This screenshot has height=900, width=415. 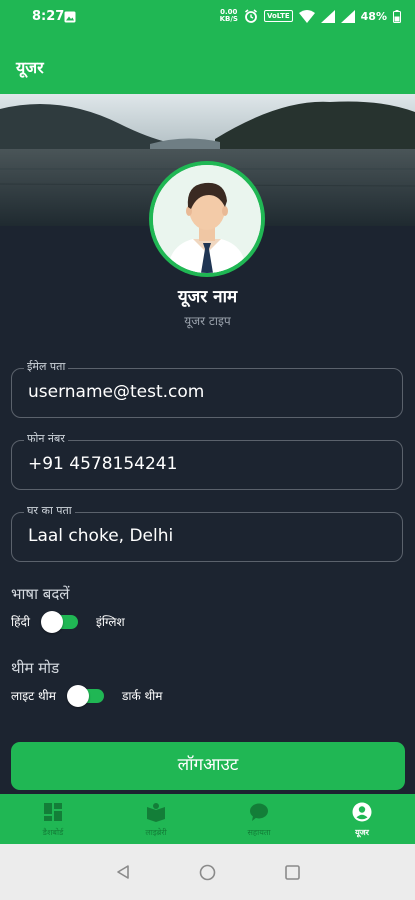 I want to click on nav-item-user: यूजर, so click(x=362, y=819).